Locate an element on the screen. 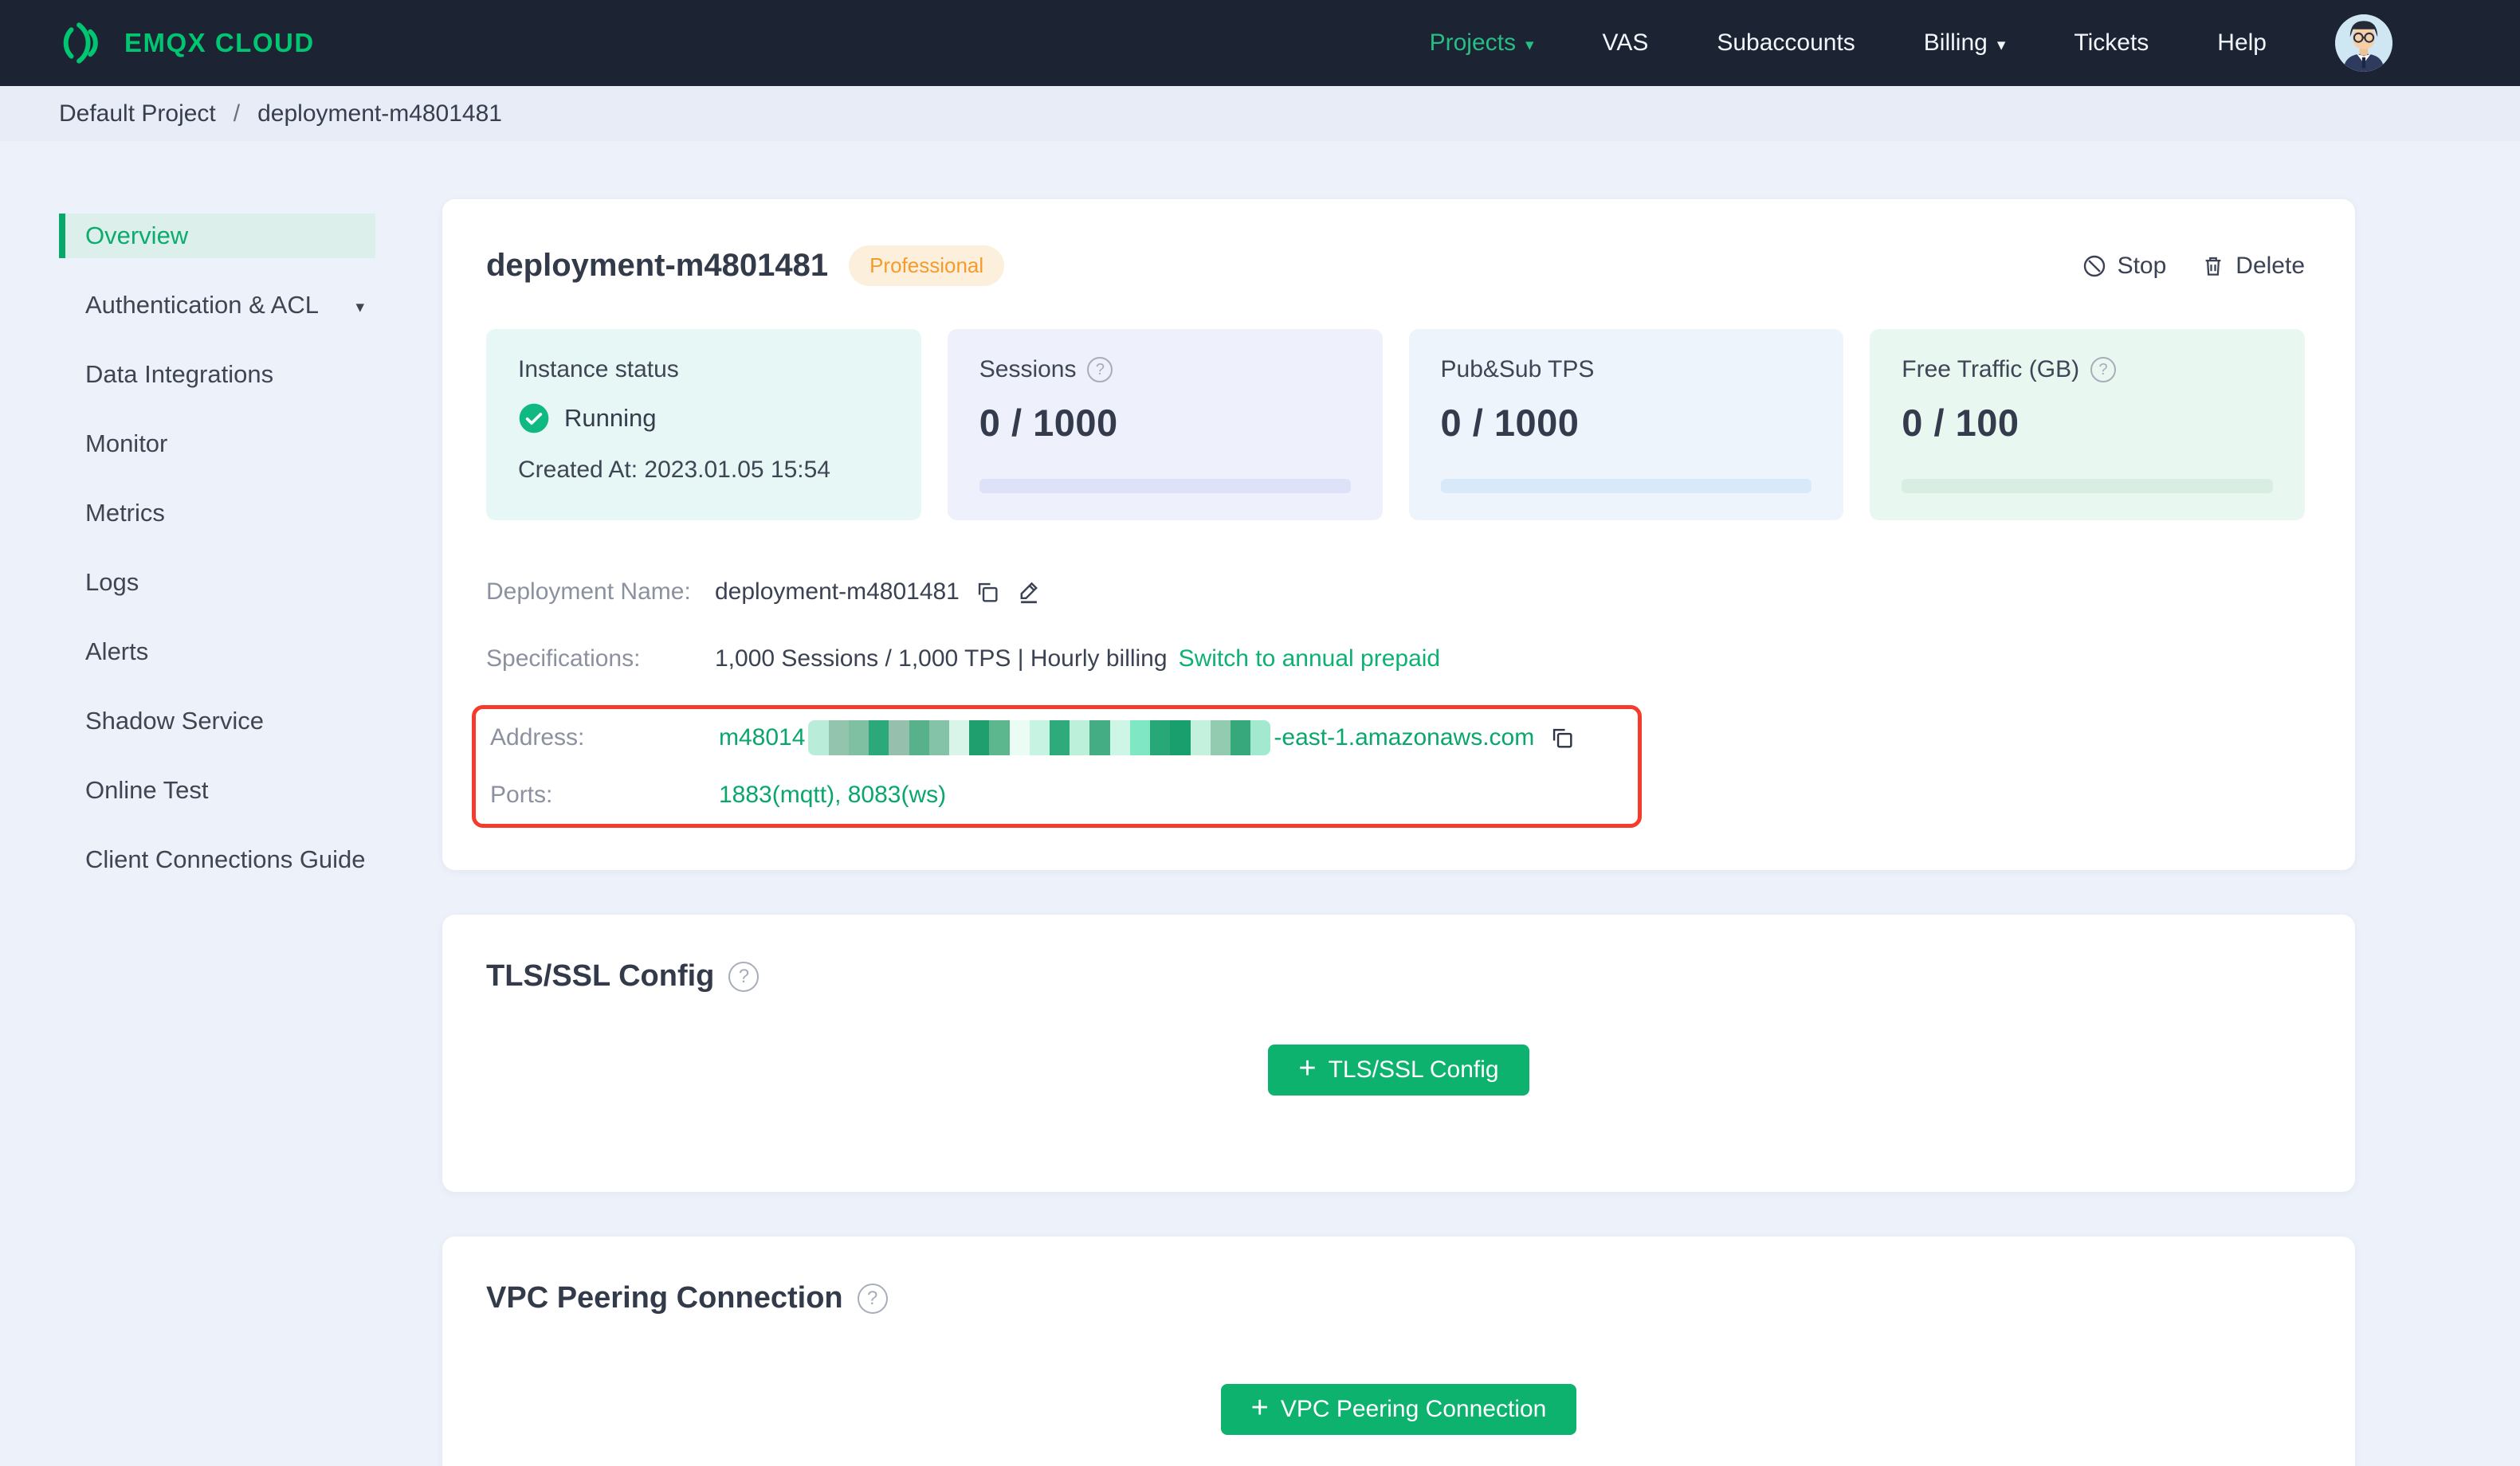 This screenshot has width=2520, height=1466. sidebar-item-monitor: Monitor is located at coordinates (217, 443).